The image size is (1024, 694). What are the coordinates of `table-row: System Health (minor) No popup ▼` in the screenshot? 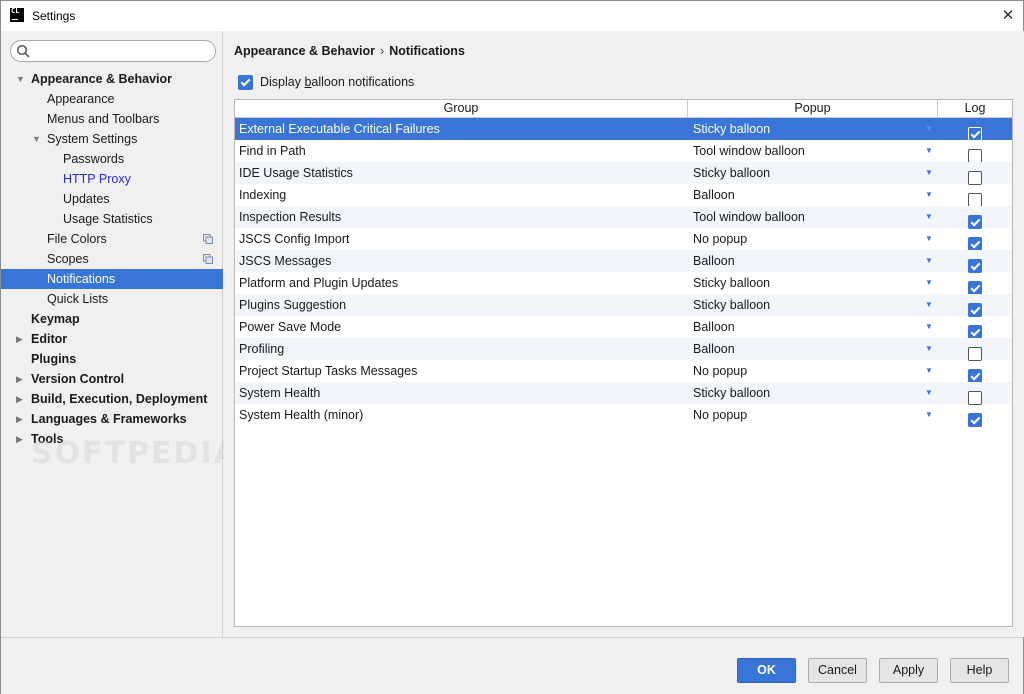 It's located at (623, 415).